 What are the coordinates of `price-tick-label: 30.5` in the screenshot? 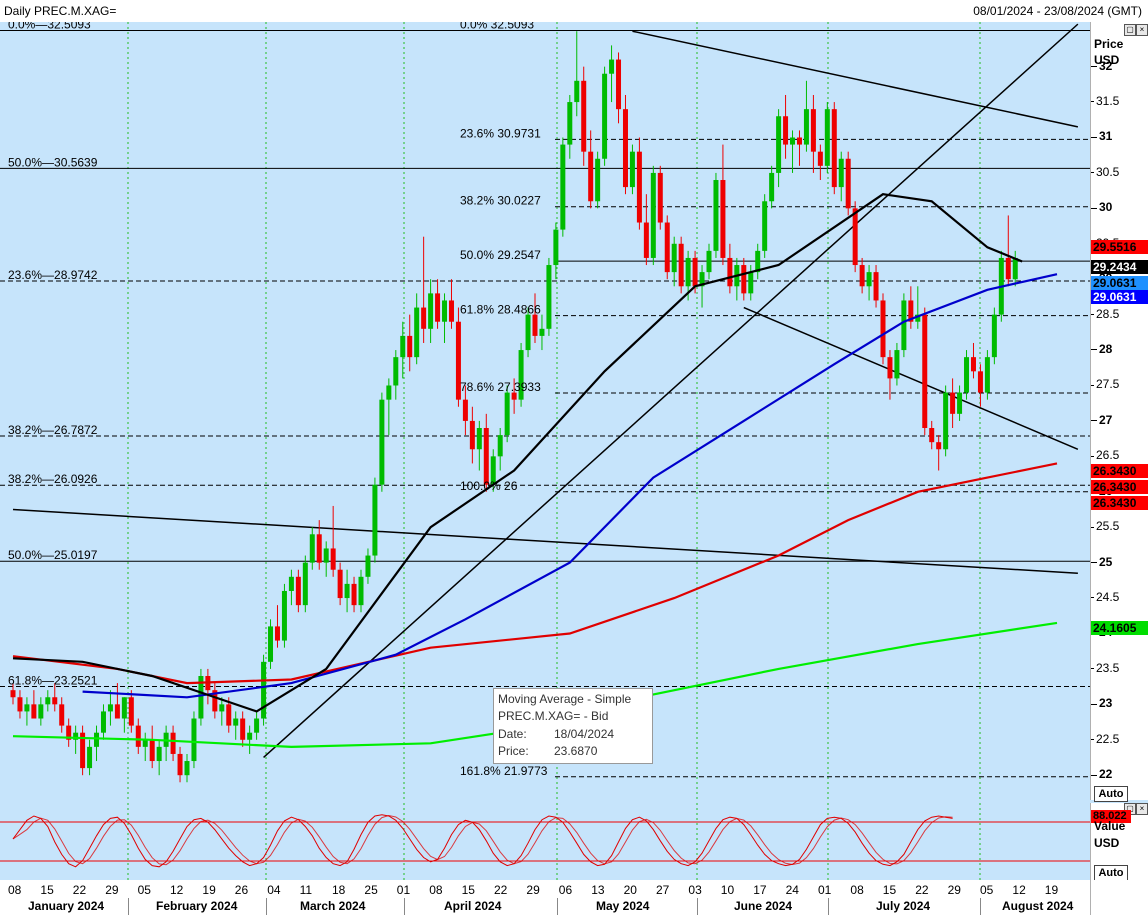 It's located at (1105, 172).